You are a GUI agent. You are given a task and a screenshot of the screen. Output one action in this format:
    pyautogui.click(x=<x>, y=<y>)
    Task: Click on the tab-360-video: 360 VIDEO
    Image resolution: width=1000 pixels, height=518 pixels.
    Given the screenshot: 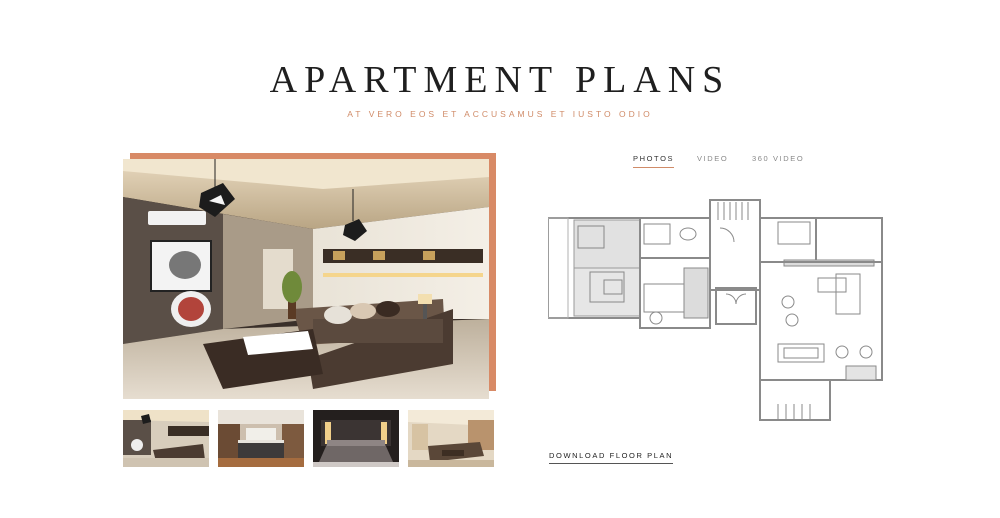 What is the action you would take?
    pyautogui.click(x=778, y=160)
    